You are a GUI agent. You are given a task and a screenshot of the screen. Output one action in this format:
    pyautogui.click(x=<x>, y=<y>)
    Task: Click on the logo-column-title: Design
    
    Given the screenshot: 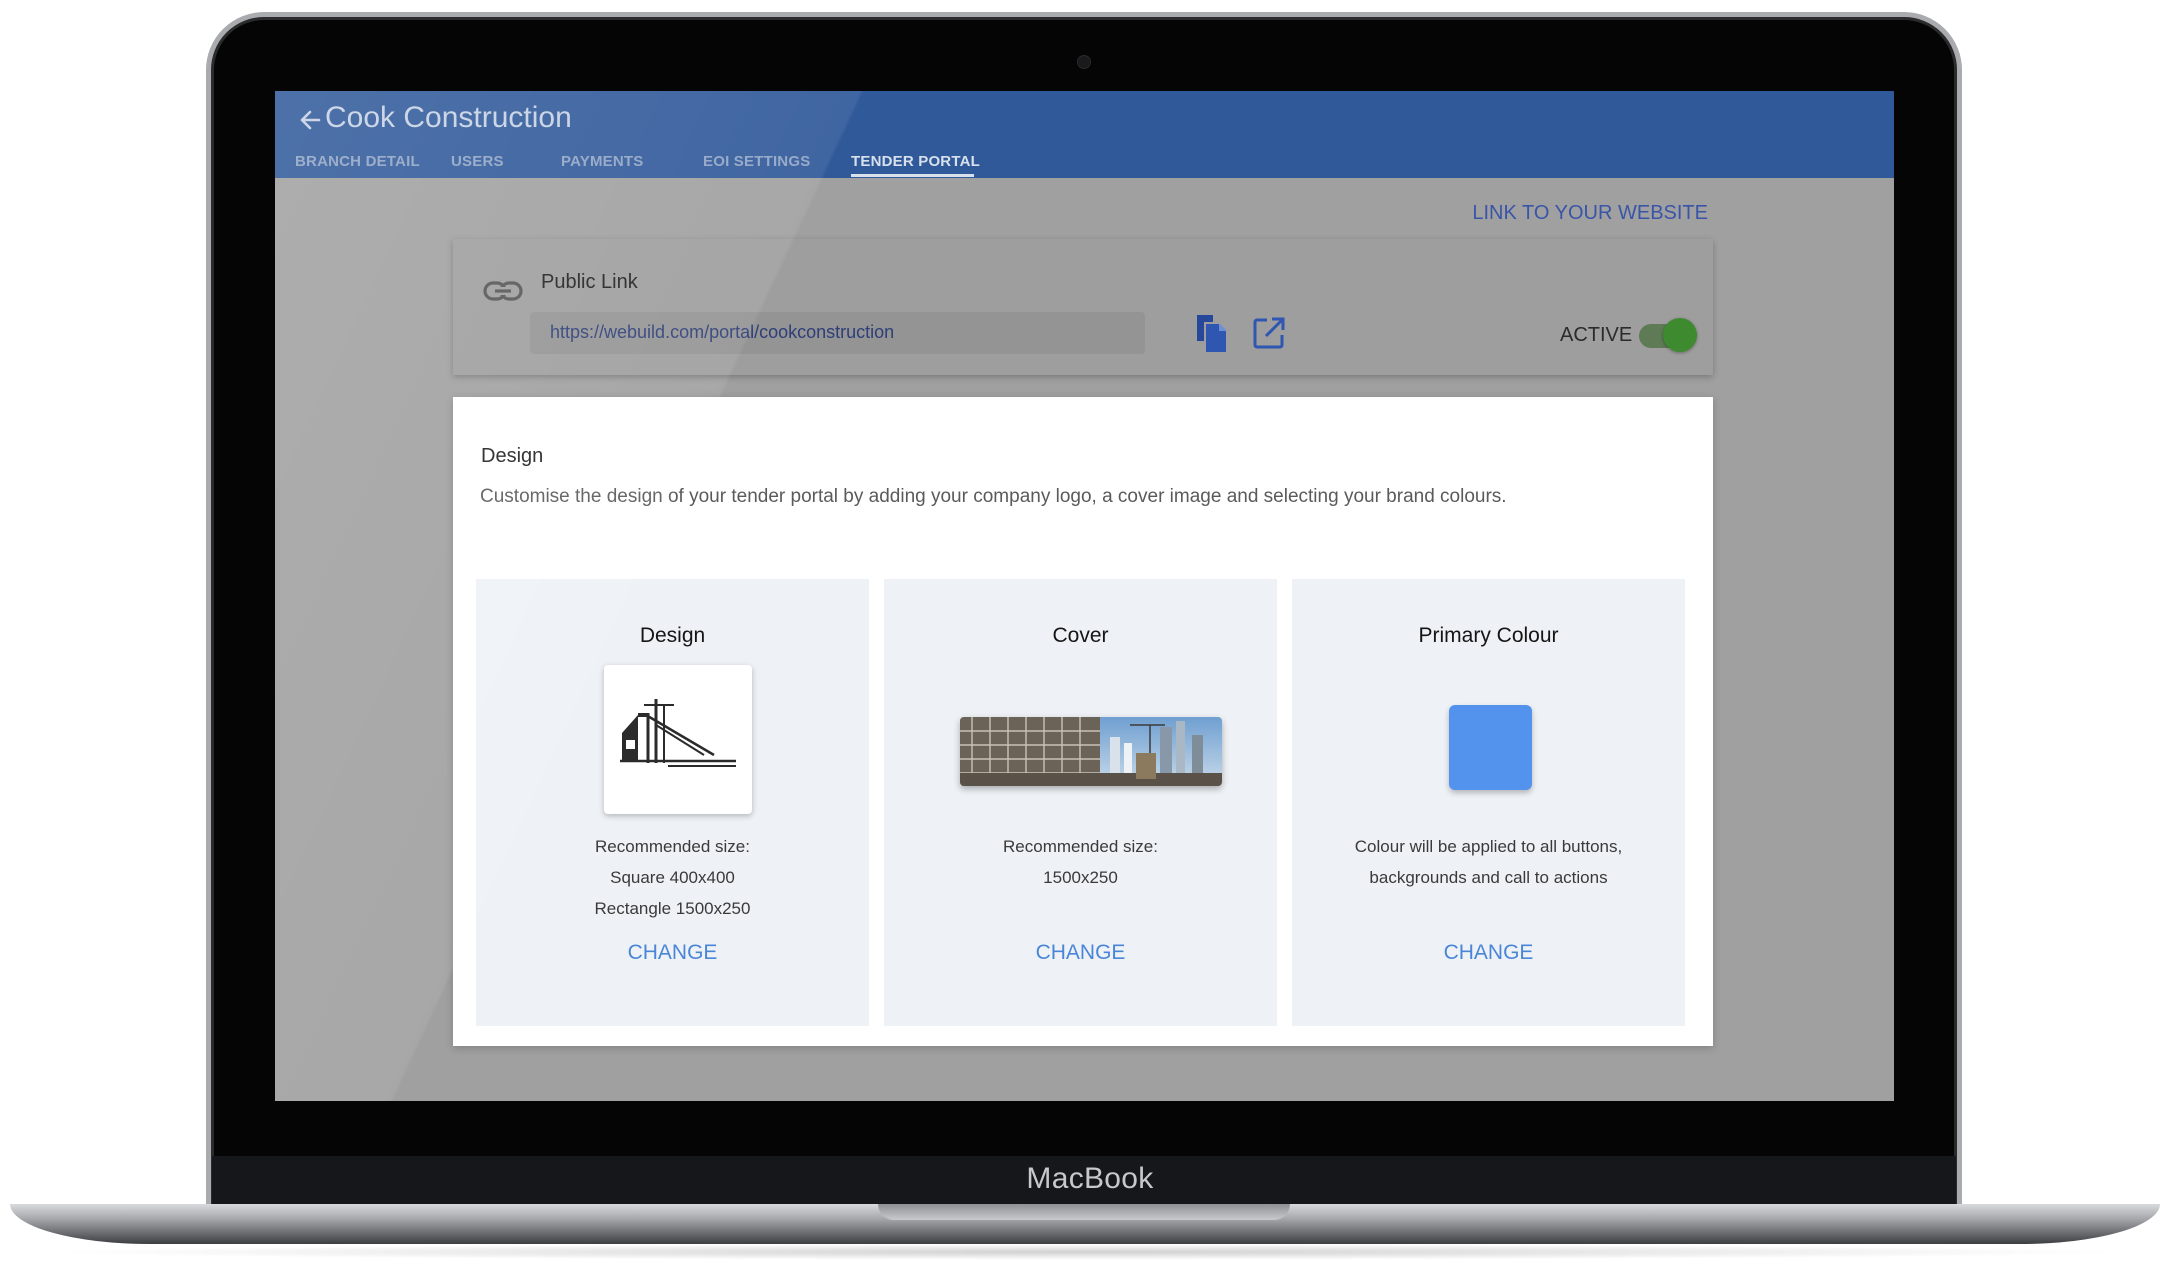 What is the action you would take?
    pyautogui.click(x=672, y=635)
    